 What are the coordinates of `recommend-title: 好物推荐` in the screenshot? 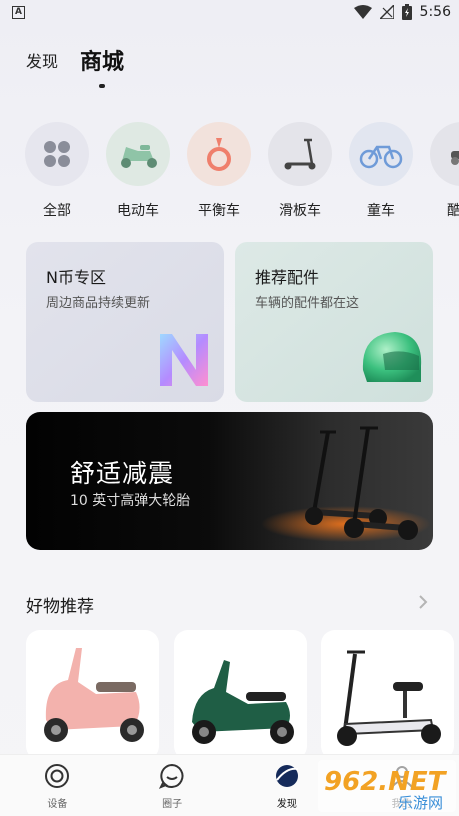 It's located at (60, 607).